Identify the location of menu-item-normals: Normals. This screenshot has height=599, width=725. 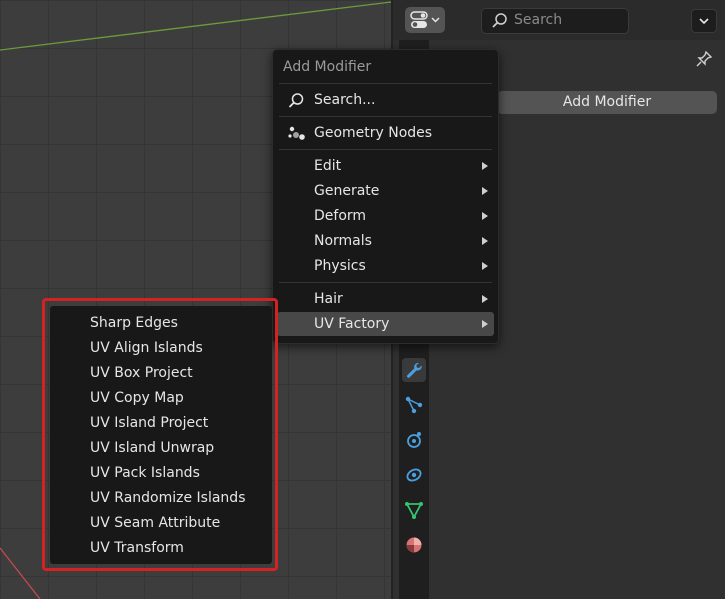
(385, 241).